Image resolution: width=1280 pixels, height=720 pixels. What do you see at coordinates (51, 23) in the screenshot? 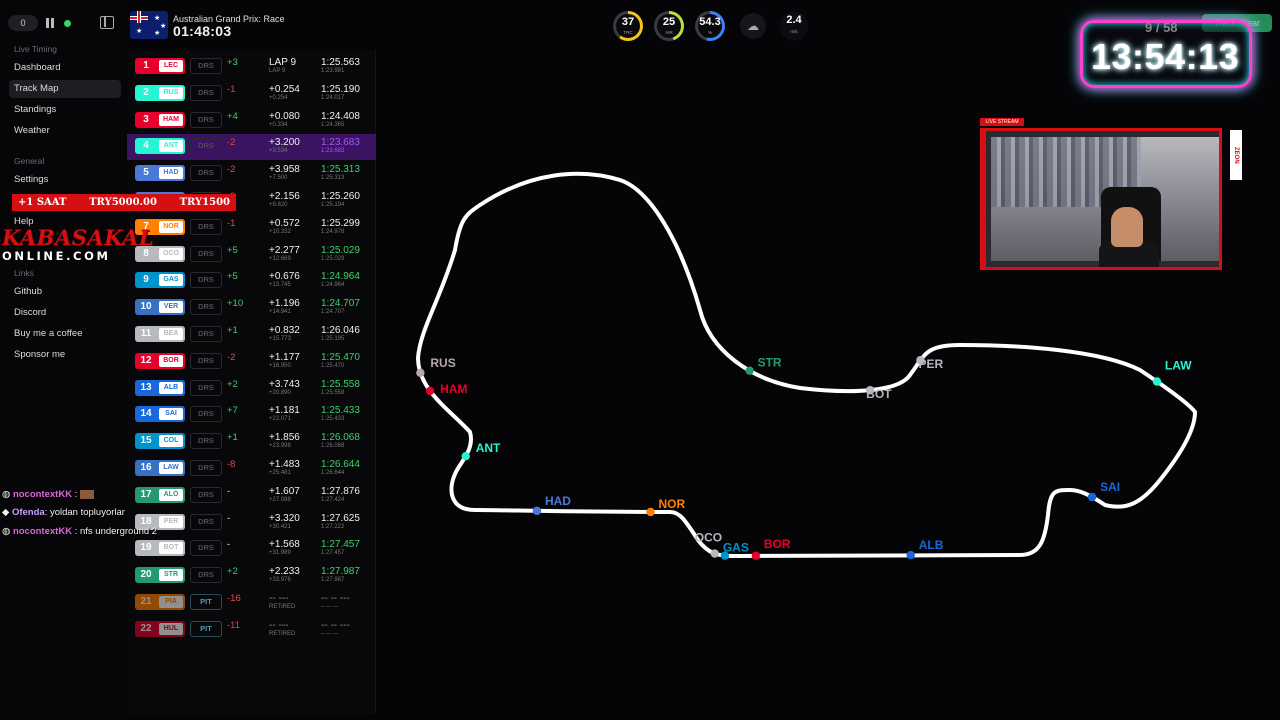
I see `pause-icon` at bounding box center [51, 23].